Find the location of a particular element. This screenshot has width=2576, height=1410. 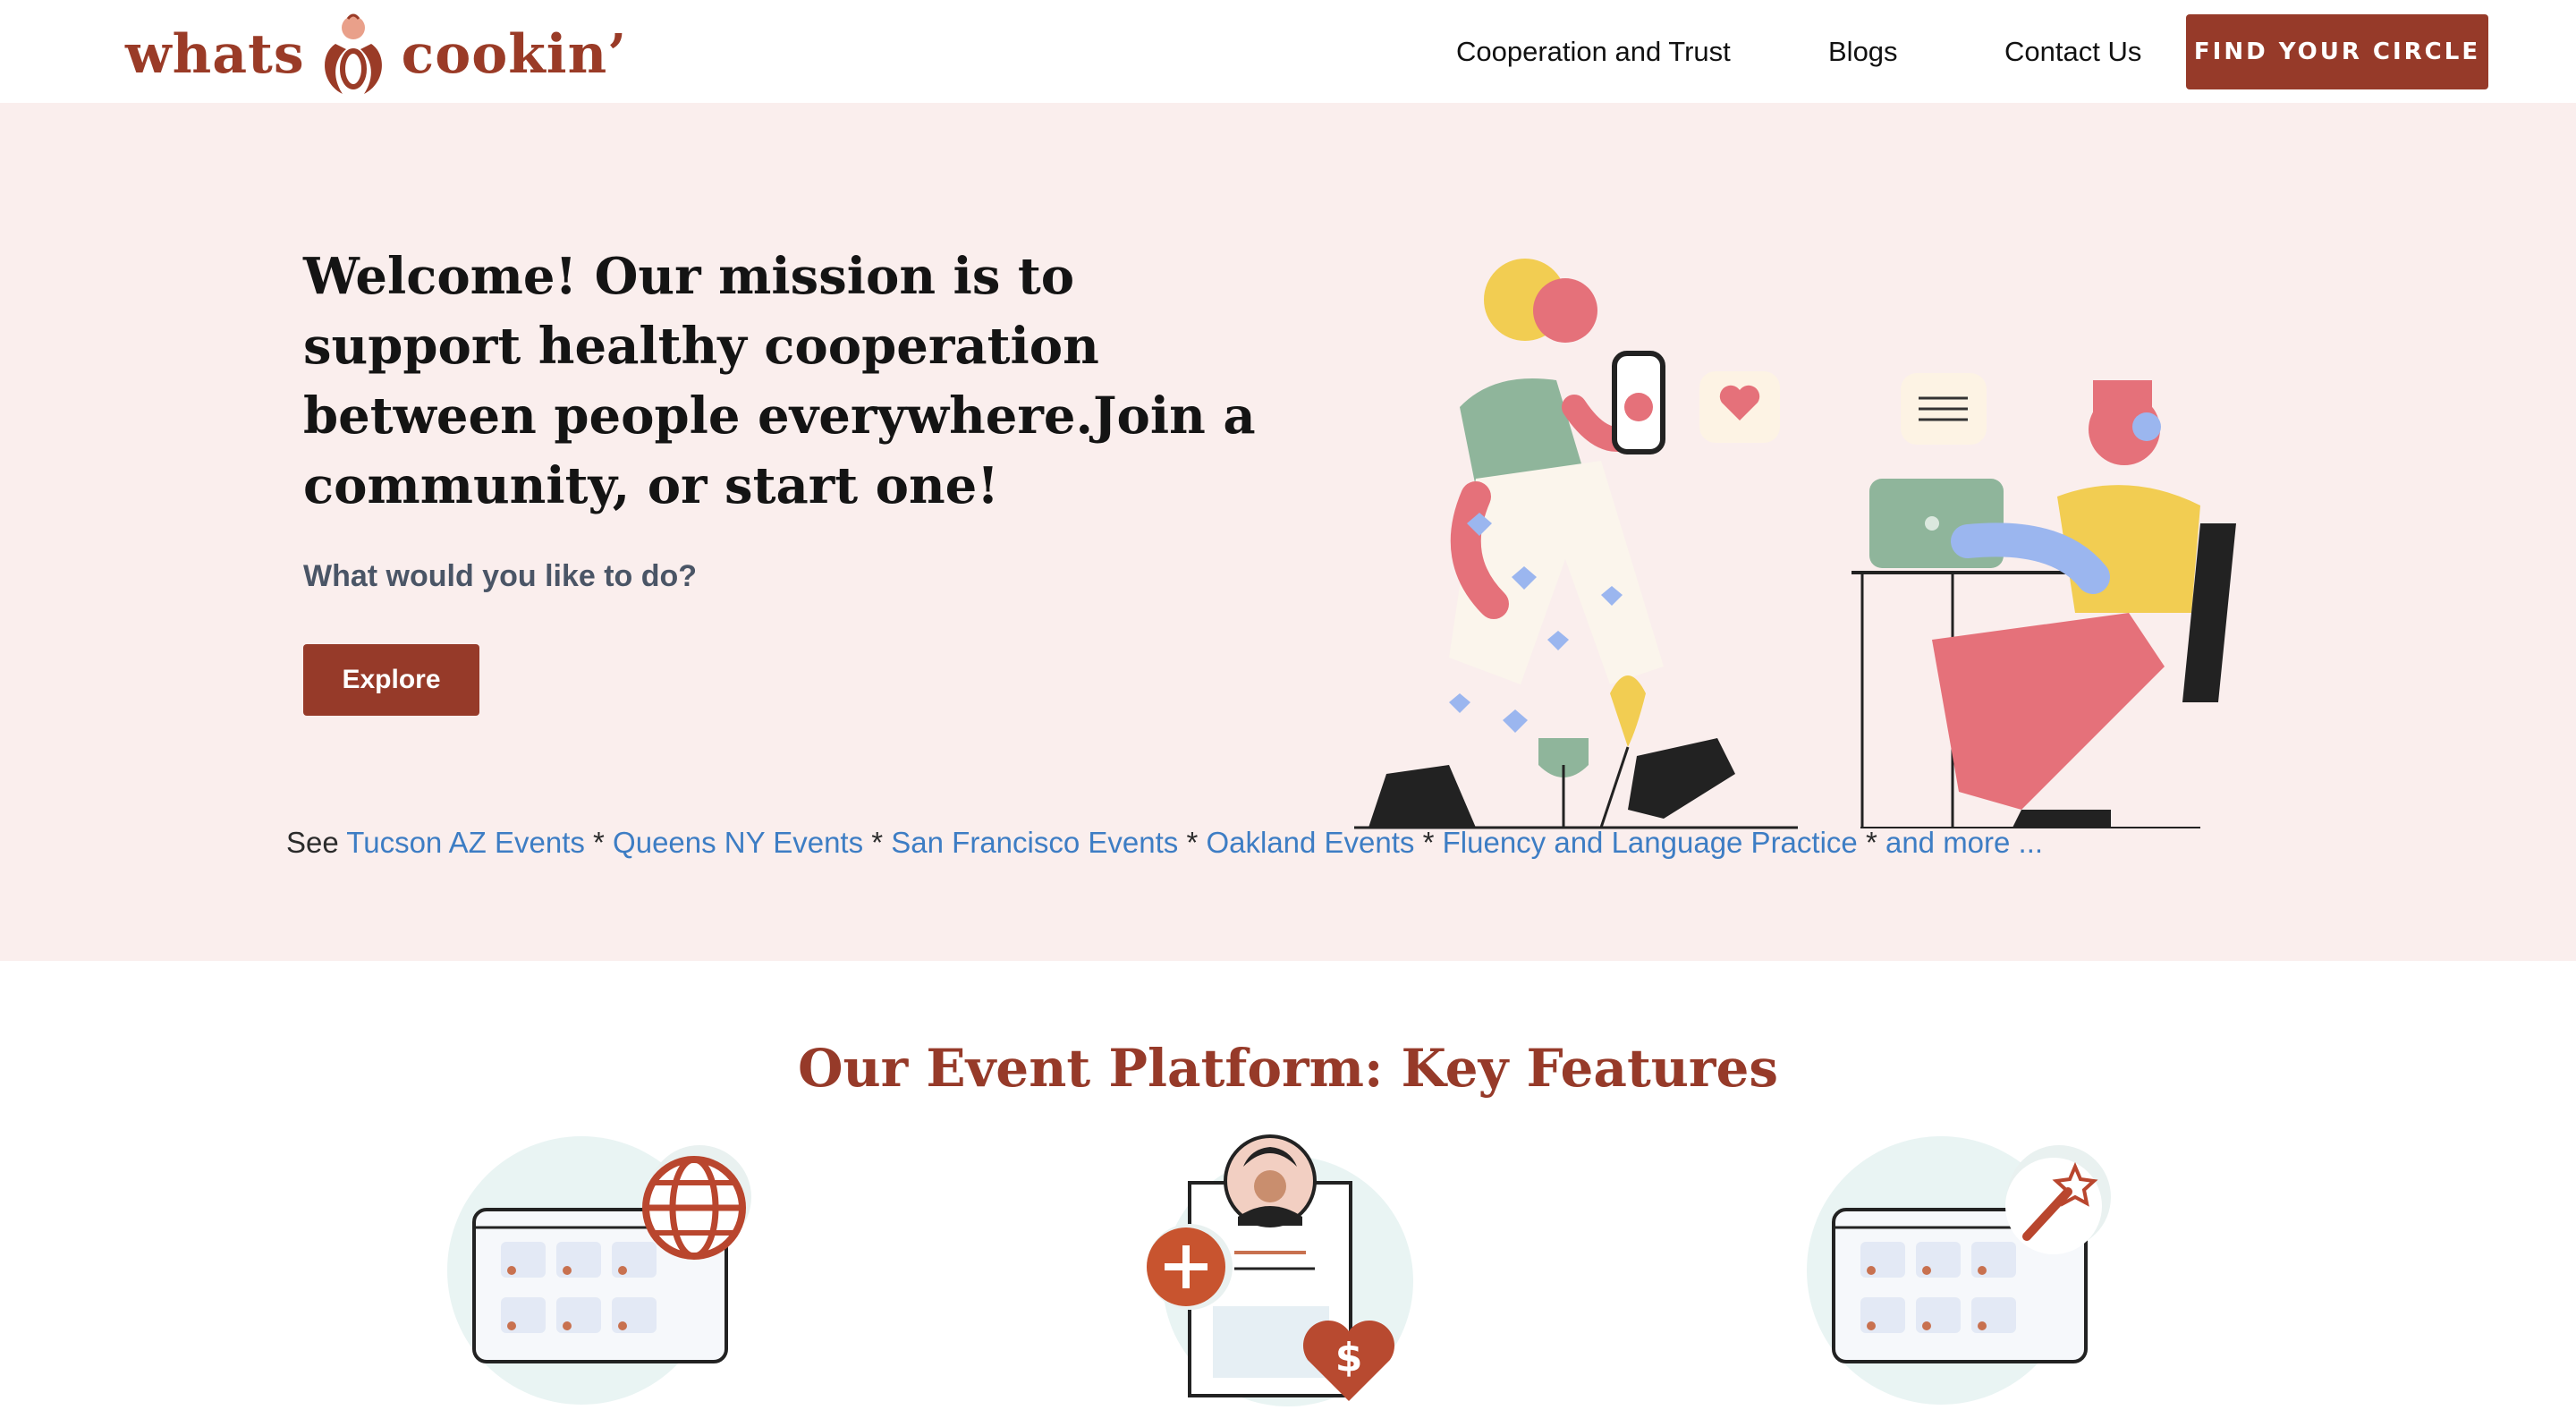

event-link-fluency: Fluency and Language Practice is located at coordinates (1650, 843).